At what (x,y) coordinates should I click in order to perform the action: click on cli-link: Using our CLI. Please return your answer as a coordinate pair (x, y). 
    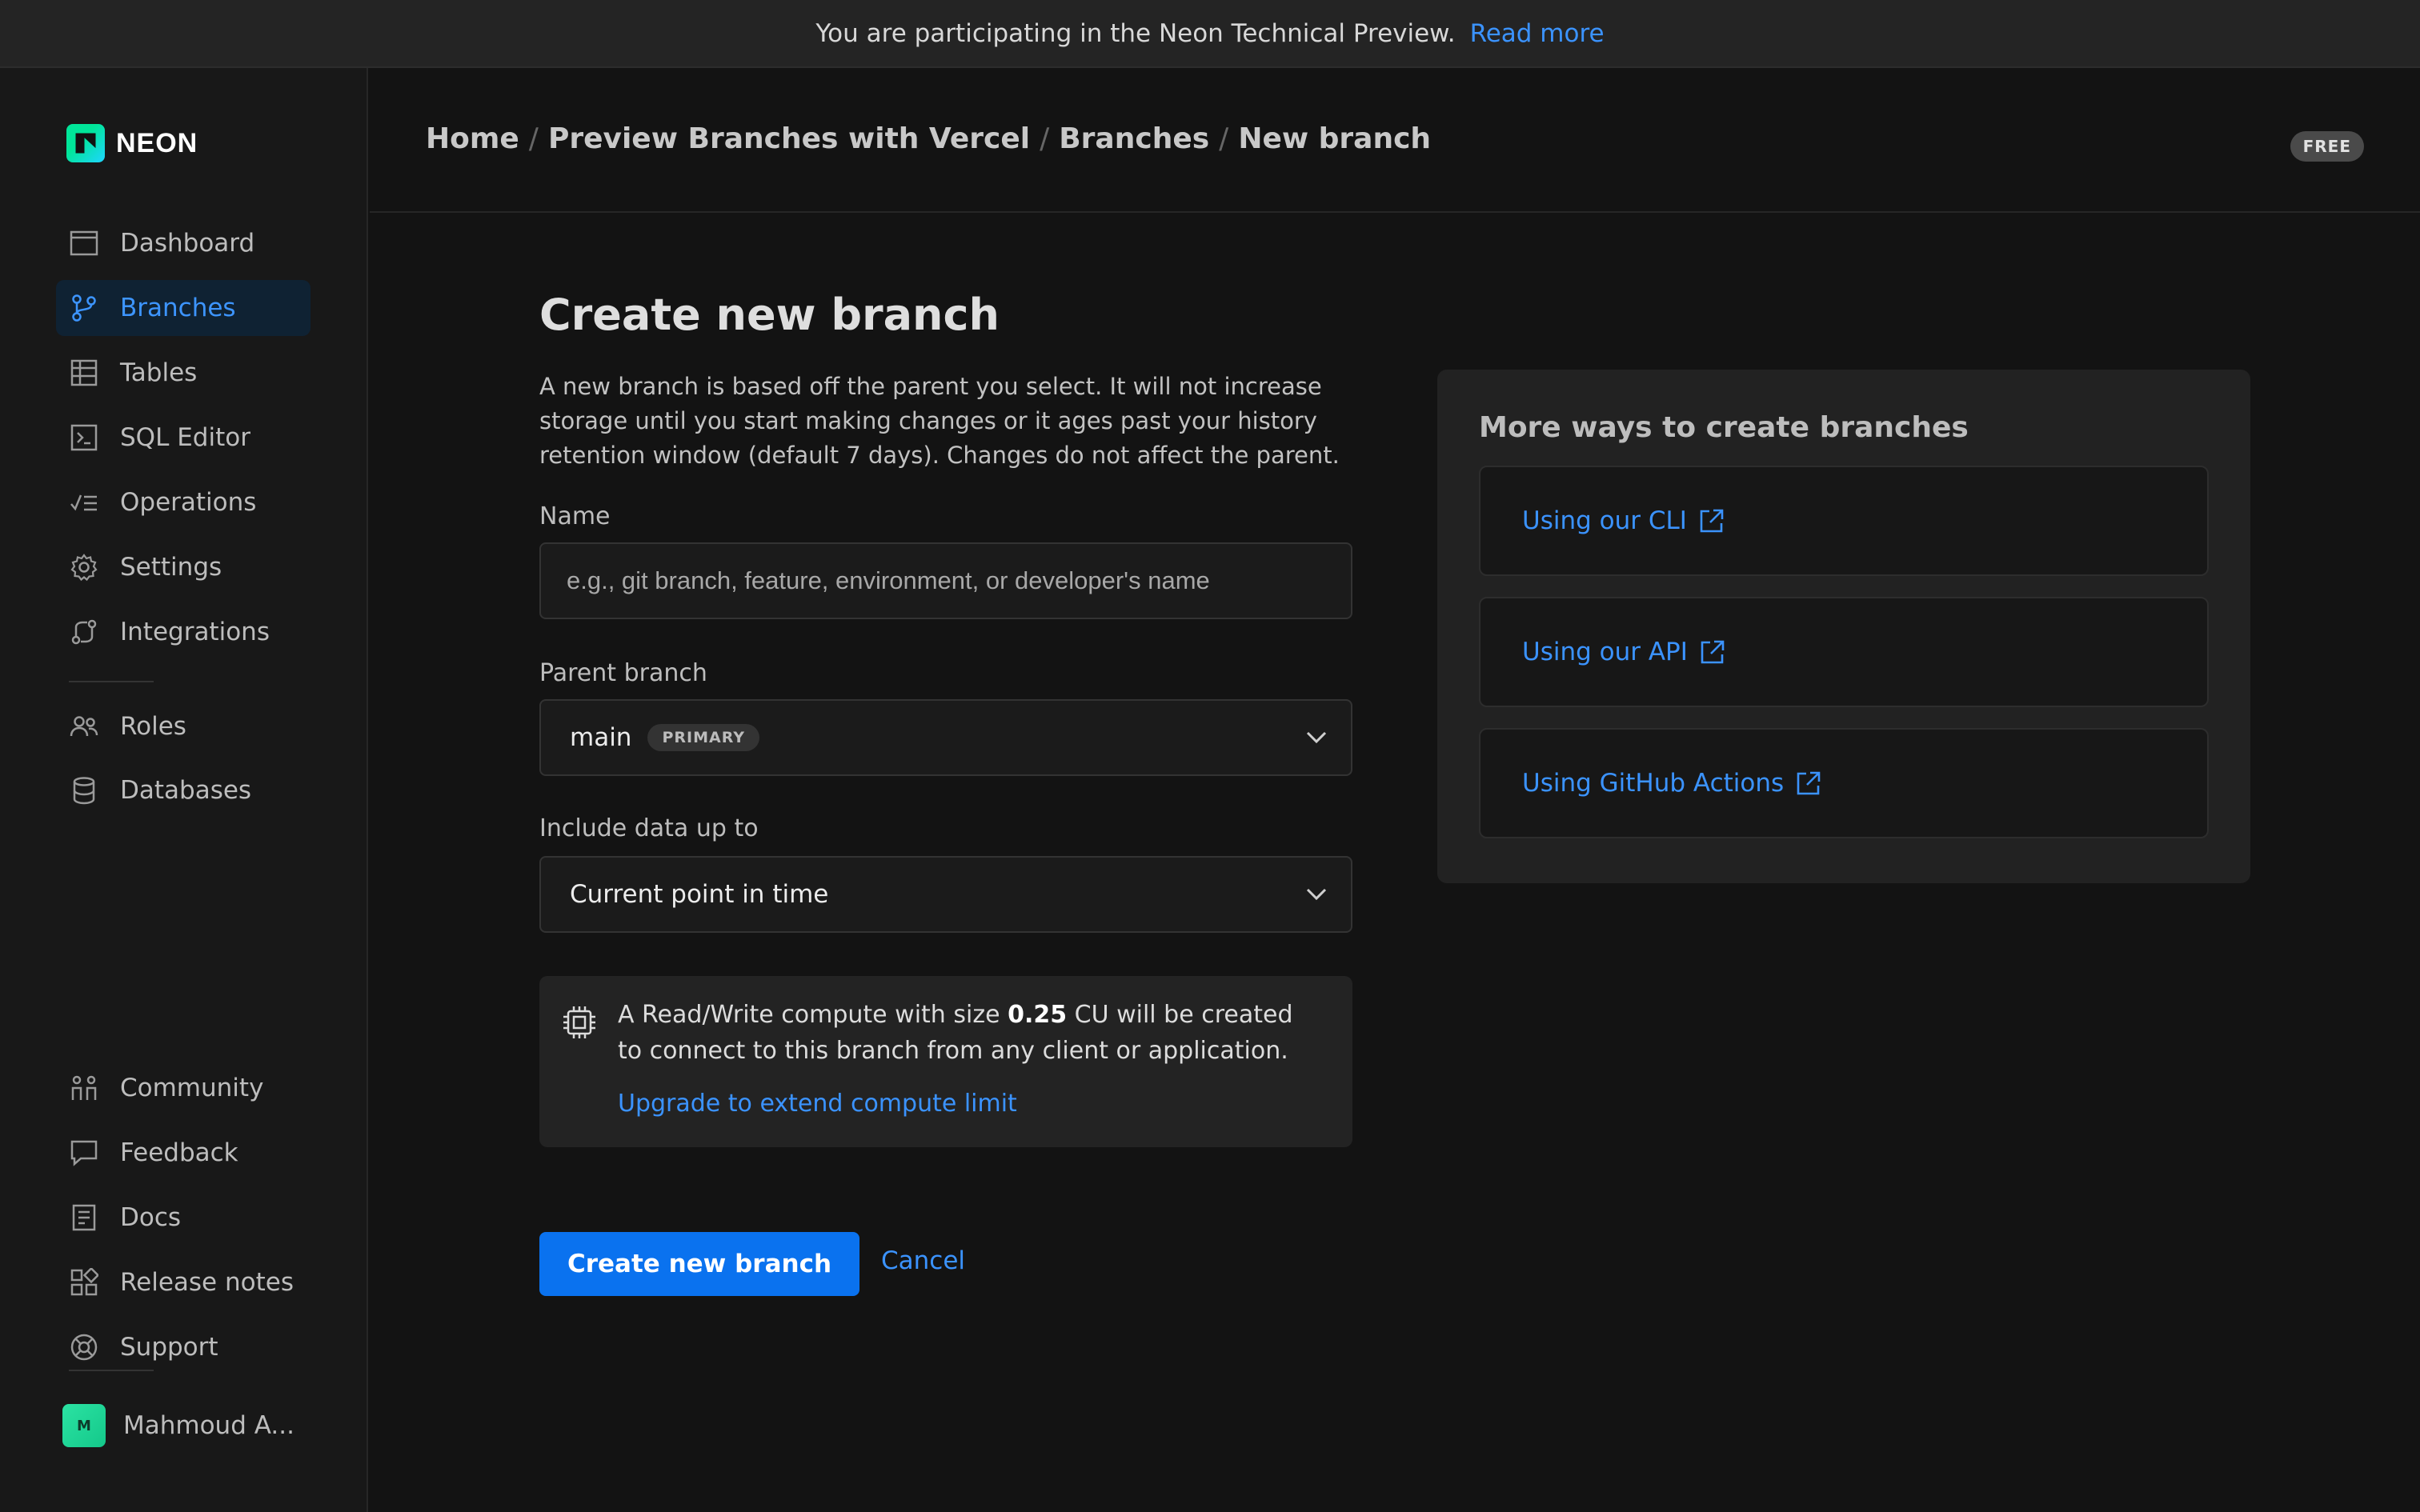
    Looking at the image, I should click on (1844, 521).